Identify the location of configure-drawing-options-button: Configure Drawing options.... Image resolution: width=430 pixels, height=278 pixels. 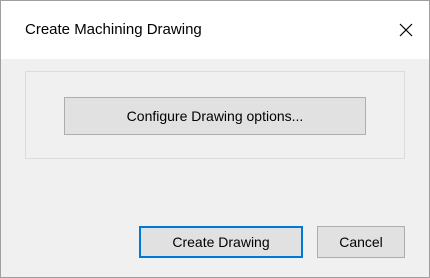
(215, 116).